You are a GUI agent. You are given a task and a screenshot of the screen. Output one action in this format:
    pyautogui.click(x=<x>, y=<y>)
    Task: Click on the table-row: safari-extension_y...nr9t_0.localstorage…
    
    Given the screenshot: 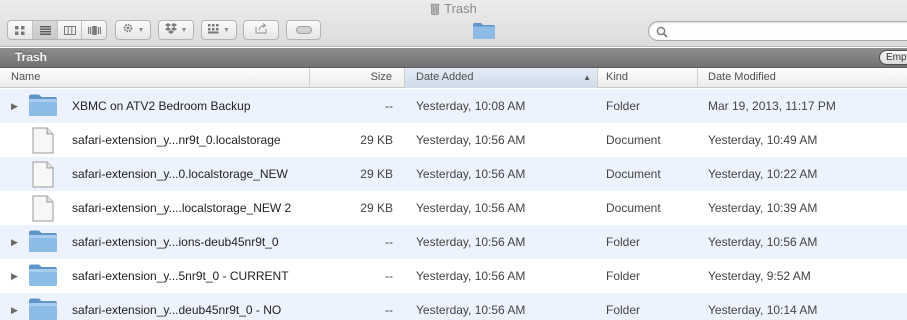 What is the action you would take?
    pyautogui.click(x=453, y=140)
    